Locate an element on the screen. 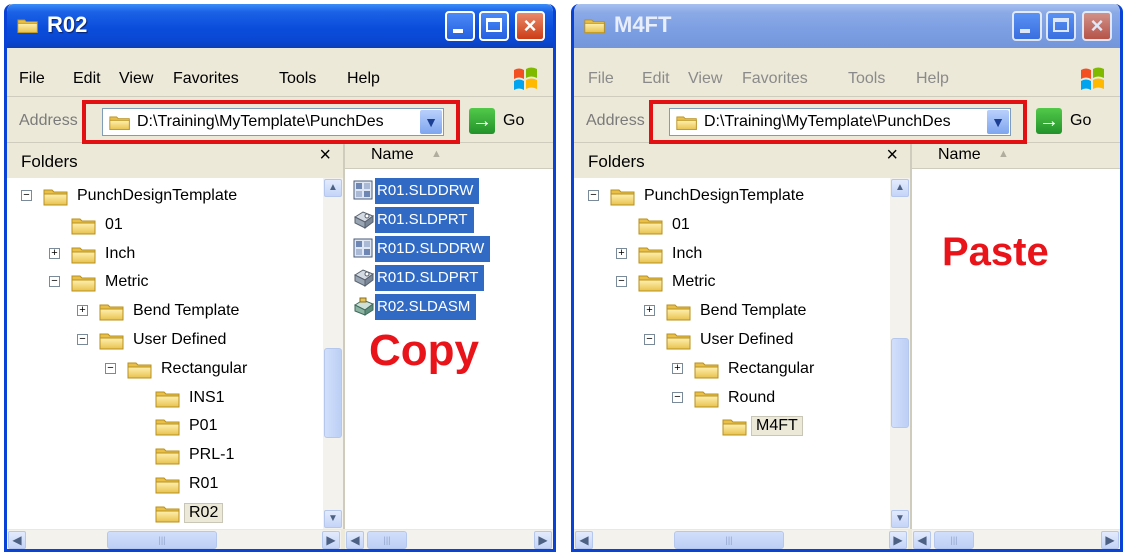 Image resolution: width=1127 pixels, height=555 pixels. tree-item: R01 is located at coordinates (228, 485).